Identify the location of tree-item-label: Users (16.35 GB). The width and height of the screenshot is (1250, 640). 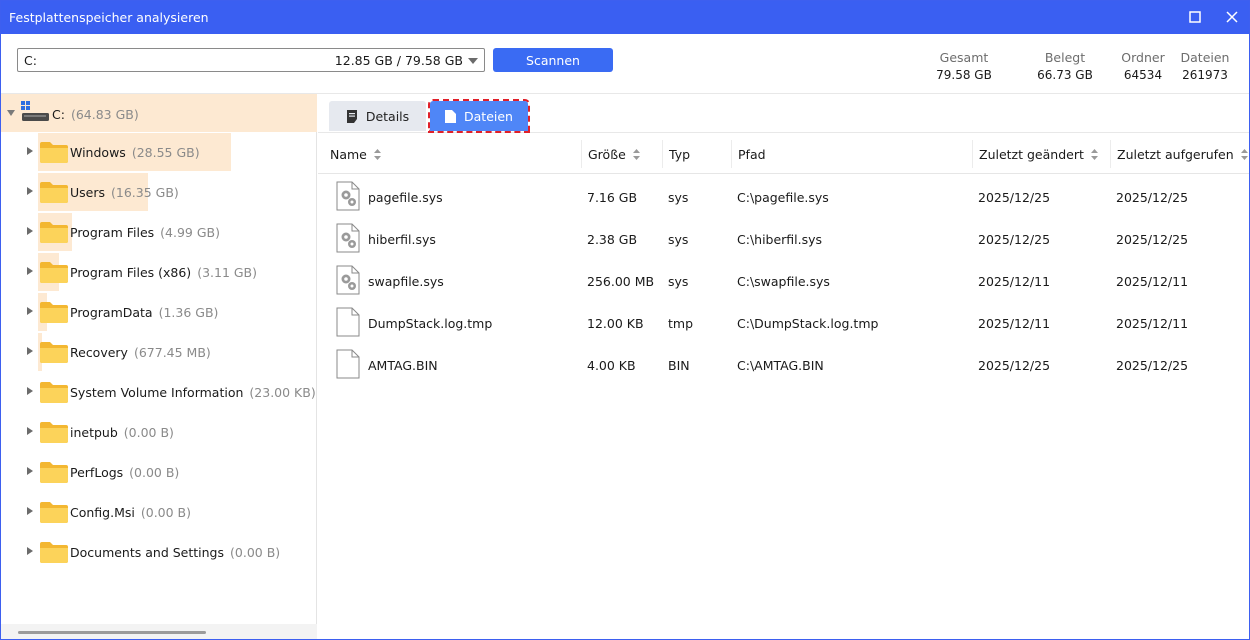
(124, 192).